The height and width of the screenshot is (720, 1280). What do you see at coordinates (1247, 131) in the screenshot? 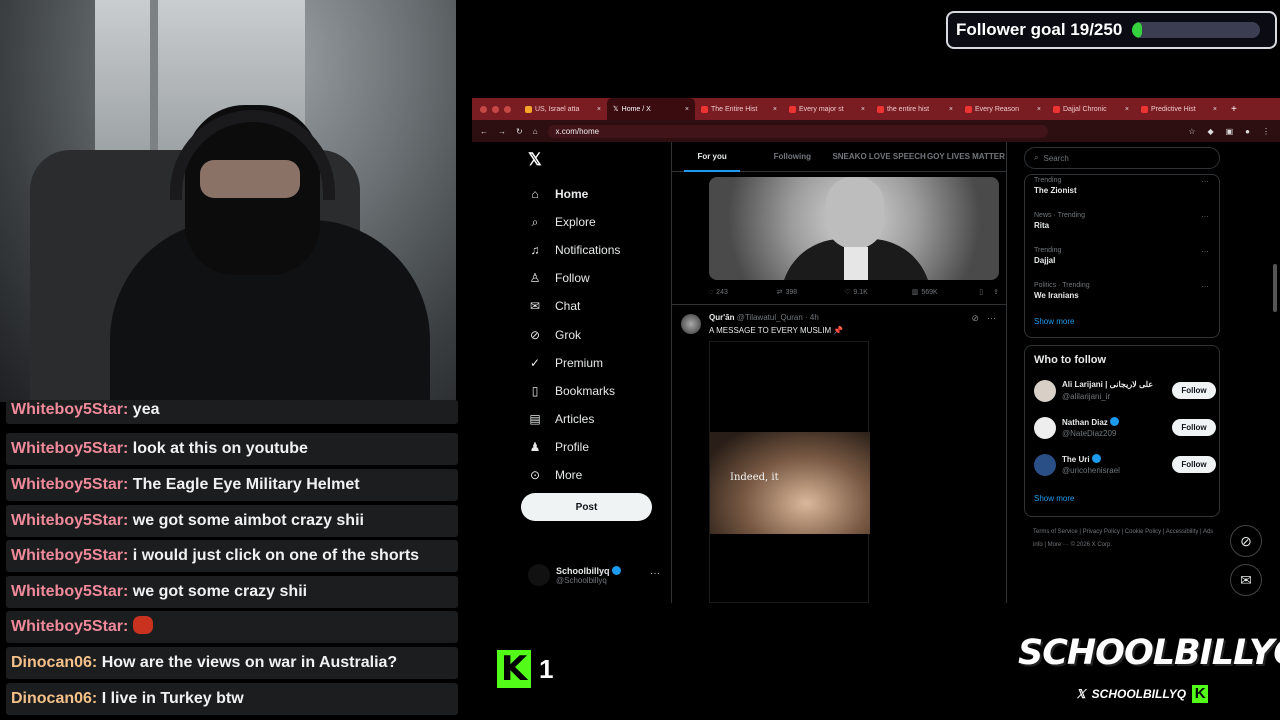
I see `profile-avatar-icon: ●` at bounding box center [1247, 131].